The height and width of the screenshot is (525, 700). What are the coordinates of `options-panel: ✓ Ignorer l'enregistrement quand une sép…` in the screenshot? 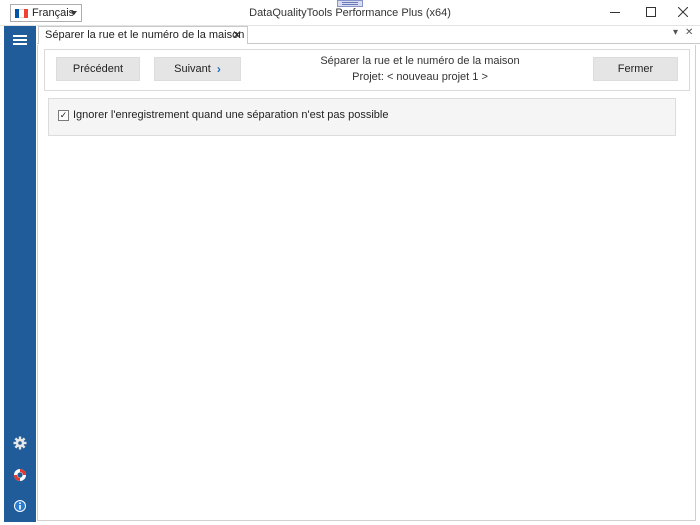 It's located at (362, 117).